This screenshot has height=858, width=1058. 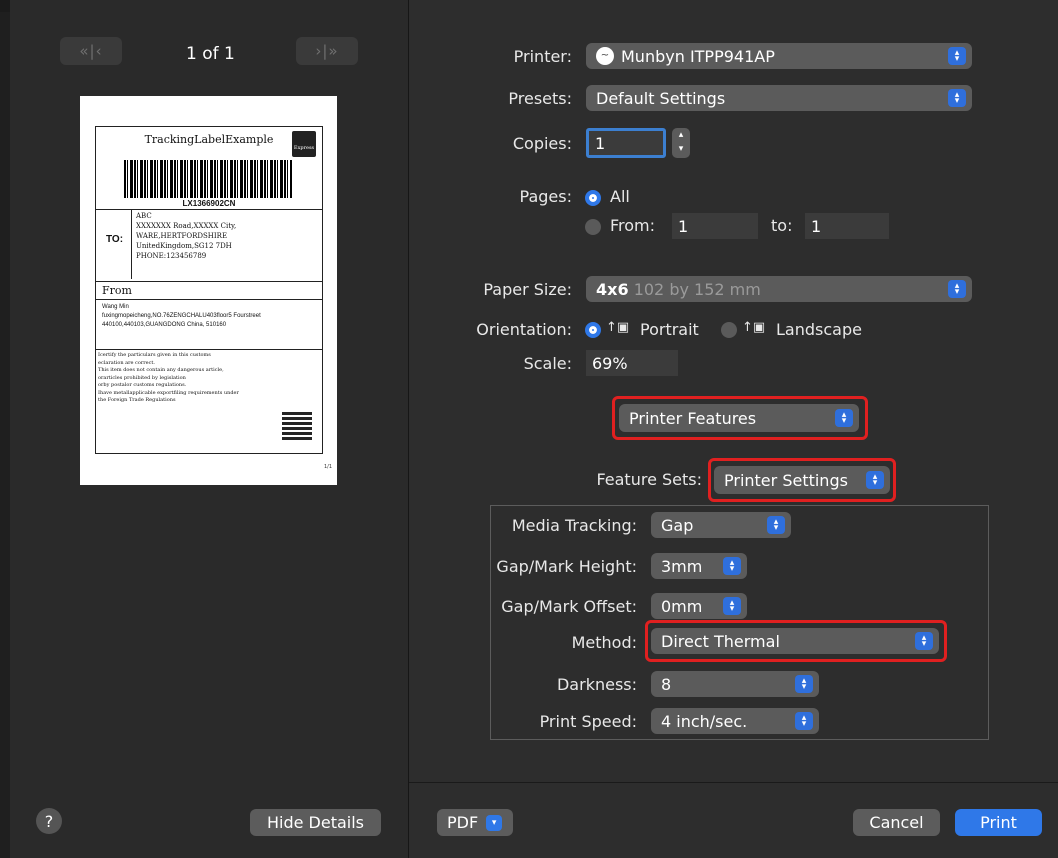 I want to click on print-speed-select: 4 inch/sec. ▴ ▾, so click(x=735, y=721).